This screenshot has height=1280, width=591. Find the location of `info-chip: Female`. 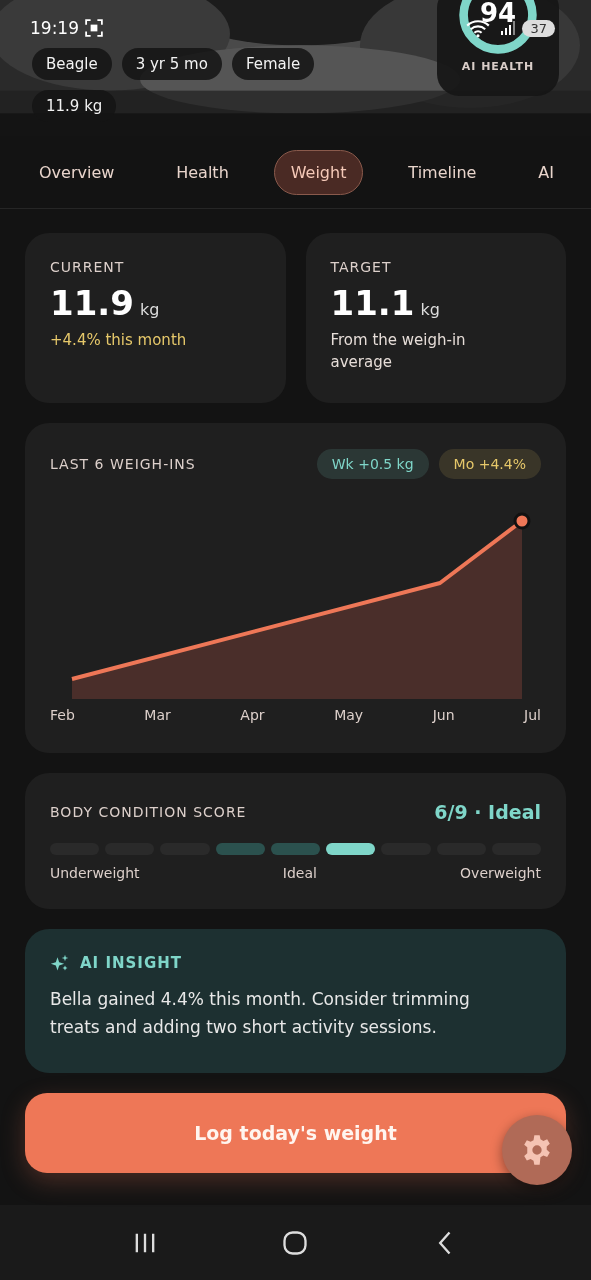

info-chip: Female is located at coordinates (273, 64).